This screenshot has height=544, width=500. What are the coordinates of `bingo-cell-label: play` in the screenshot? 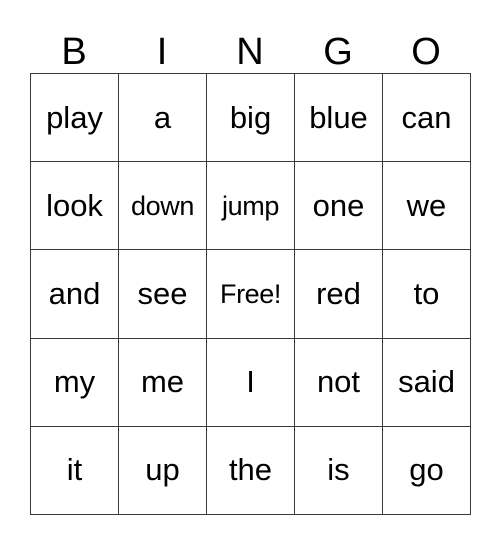 It's located at (74, 117).